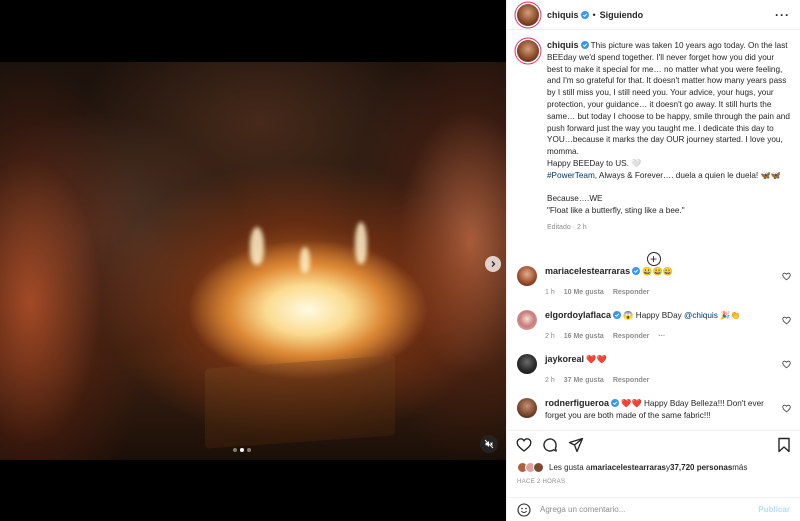 The width and height of the screenshot is (800, 521). What do you see at coordinates (587, 271) in the screenshot?
I see `comment-username: mariacelestearraras` at bounding box center [587, 271].